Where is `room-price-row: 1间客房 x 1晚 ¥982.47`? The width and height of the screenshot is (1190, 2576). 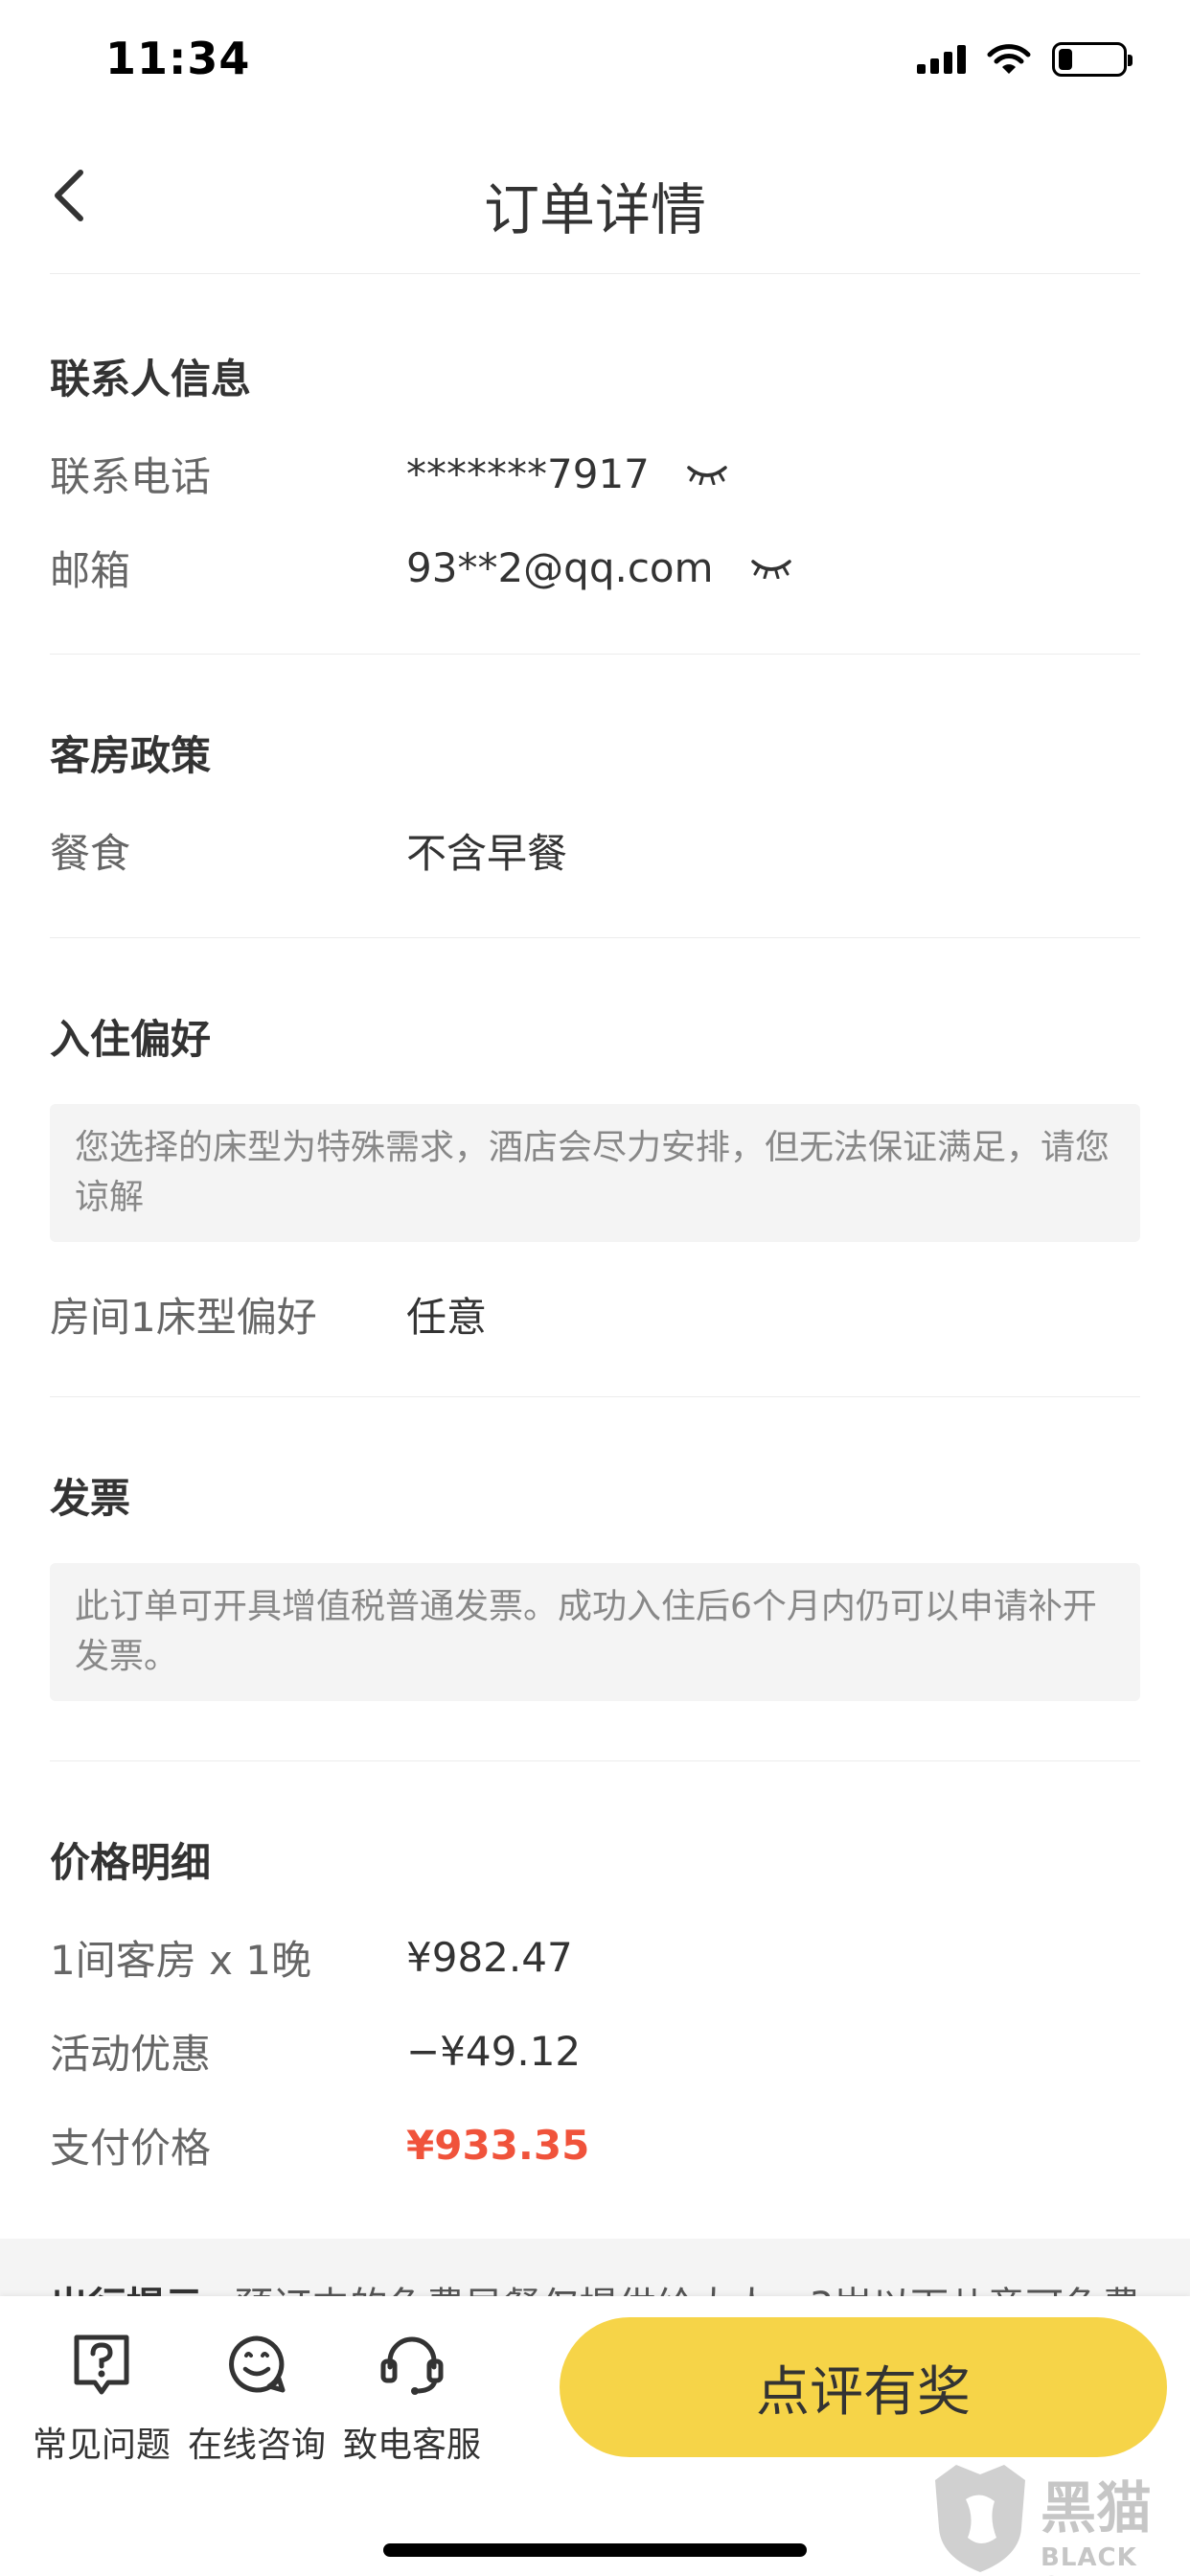 room-price-row: 1间客房 x 1晚 ¥982.47 is located at coordinates (595, 1957).